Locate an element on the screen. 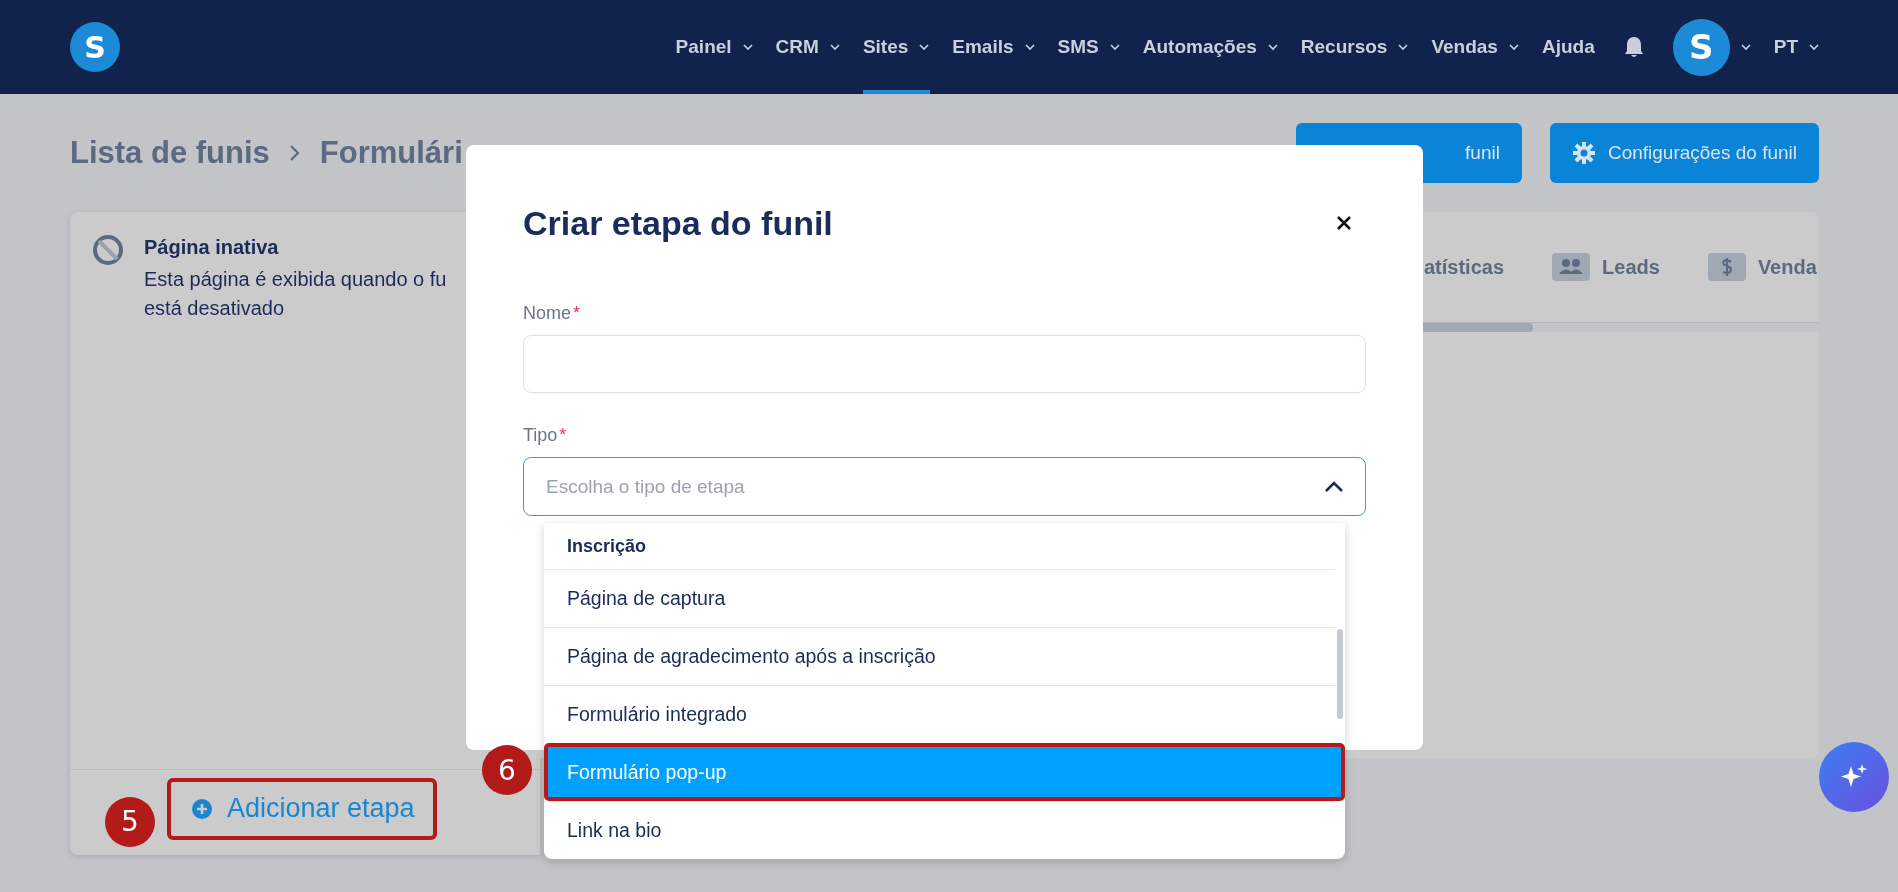  nav-menu-item: Automações is located at coordinates (1210, 47).